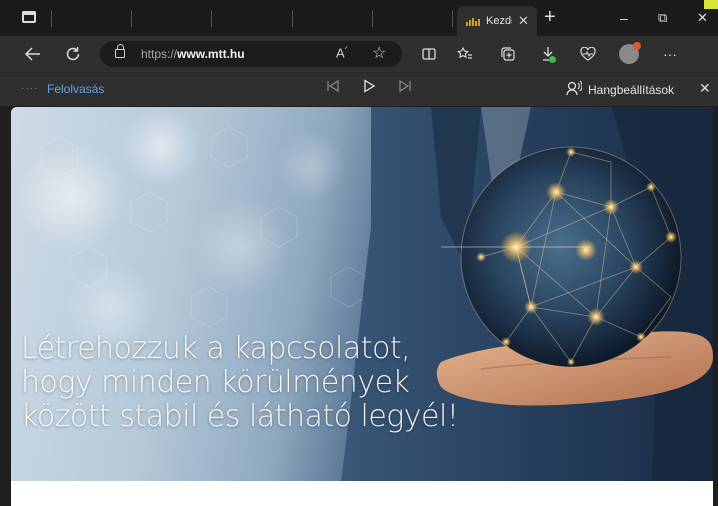 Image resolution: width=718 pixels, height=506 pixels. What do you see at coordinates (574, 89) in the screenshot?
I see `voice-settings-icon` at bounding box center [574, 89].